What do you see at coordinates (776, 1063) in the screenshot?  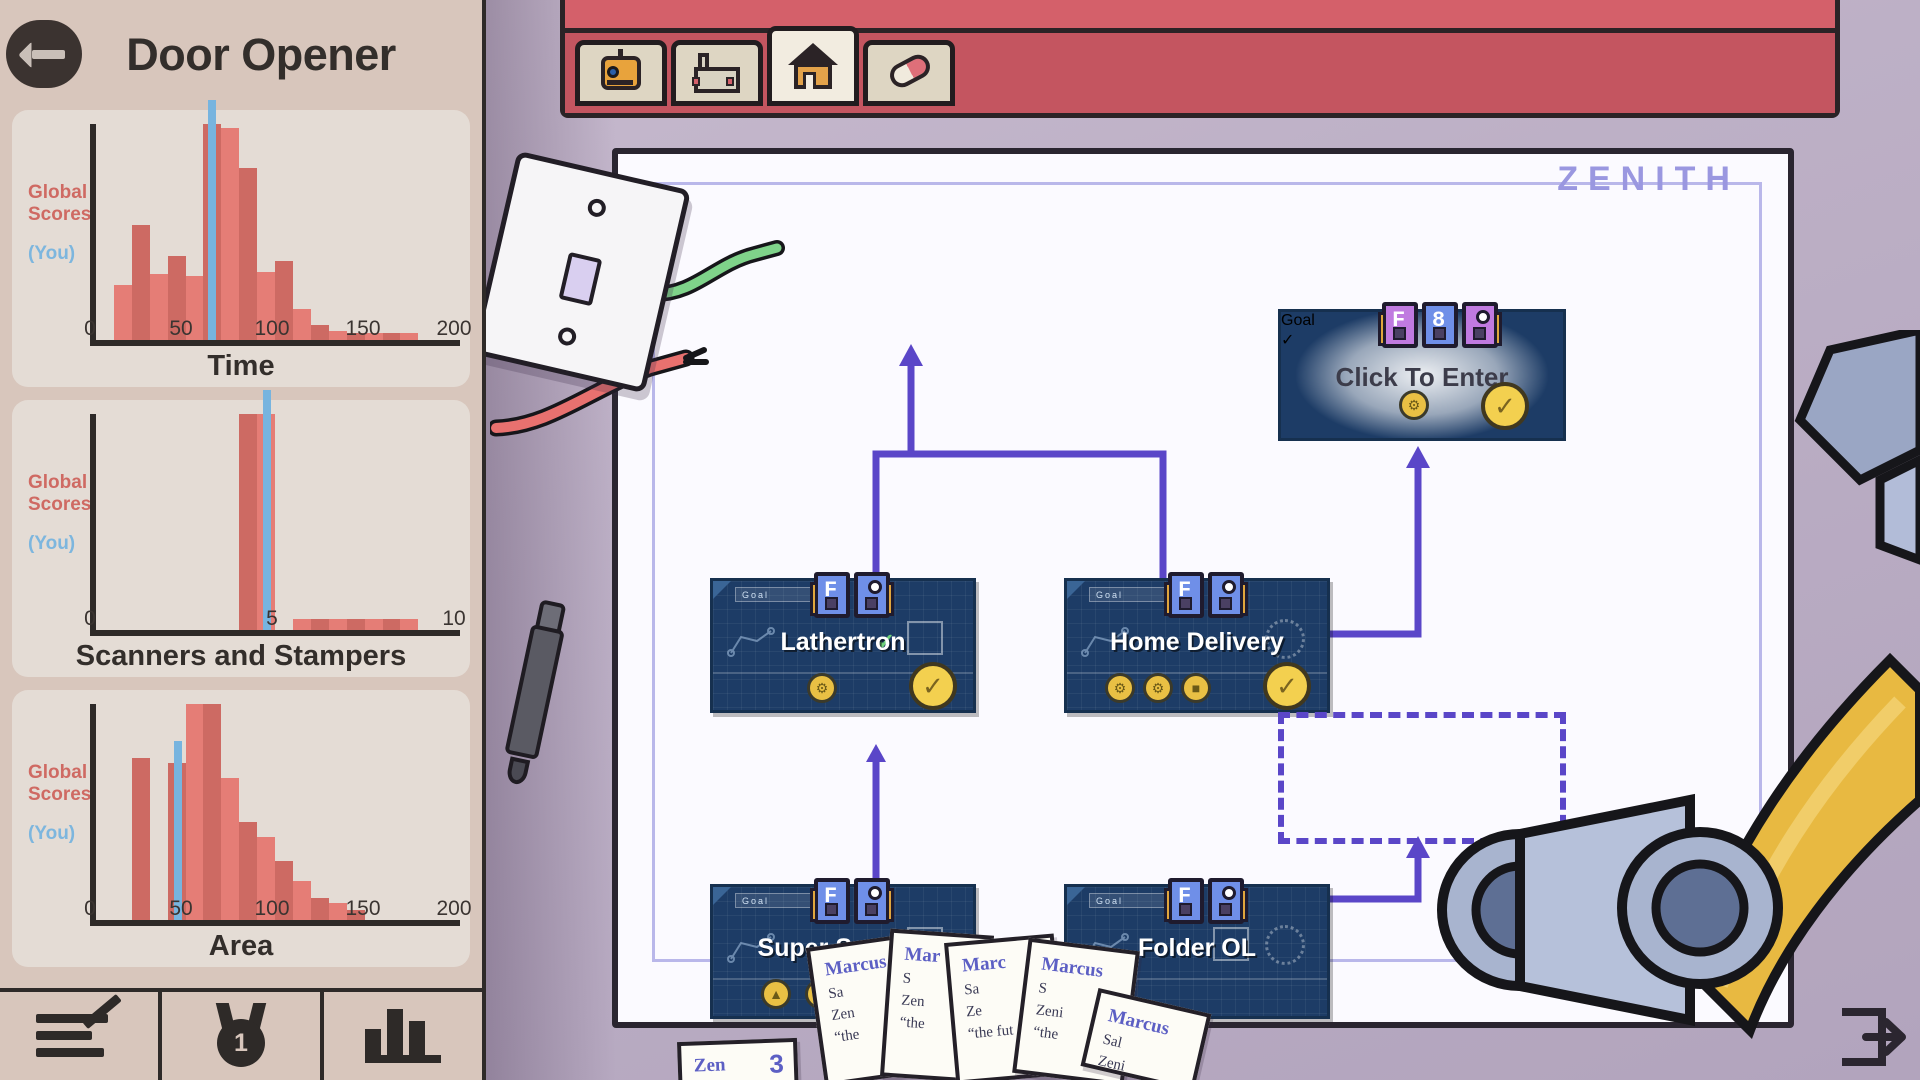 I see `note-number: 3` at bounding box center [776, 1063].